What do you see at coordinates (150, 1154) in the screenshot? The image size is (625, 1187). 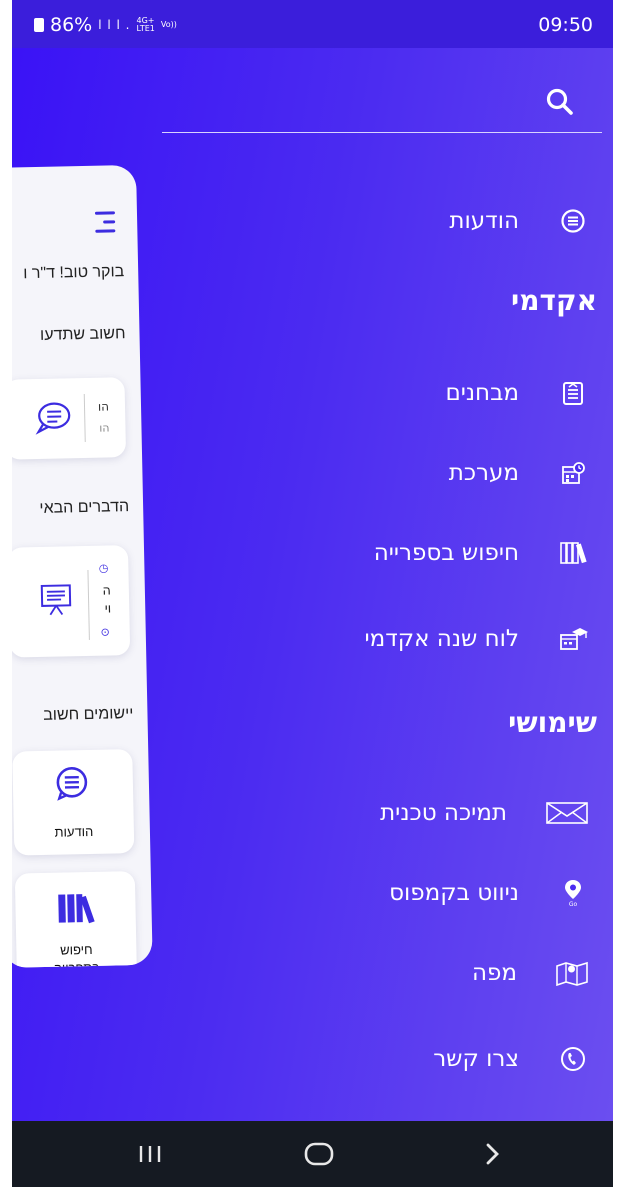 I see `recents-icon` at bounding box center [150, 1154].